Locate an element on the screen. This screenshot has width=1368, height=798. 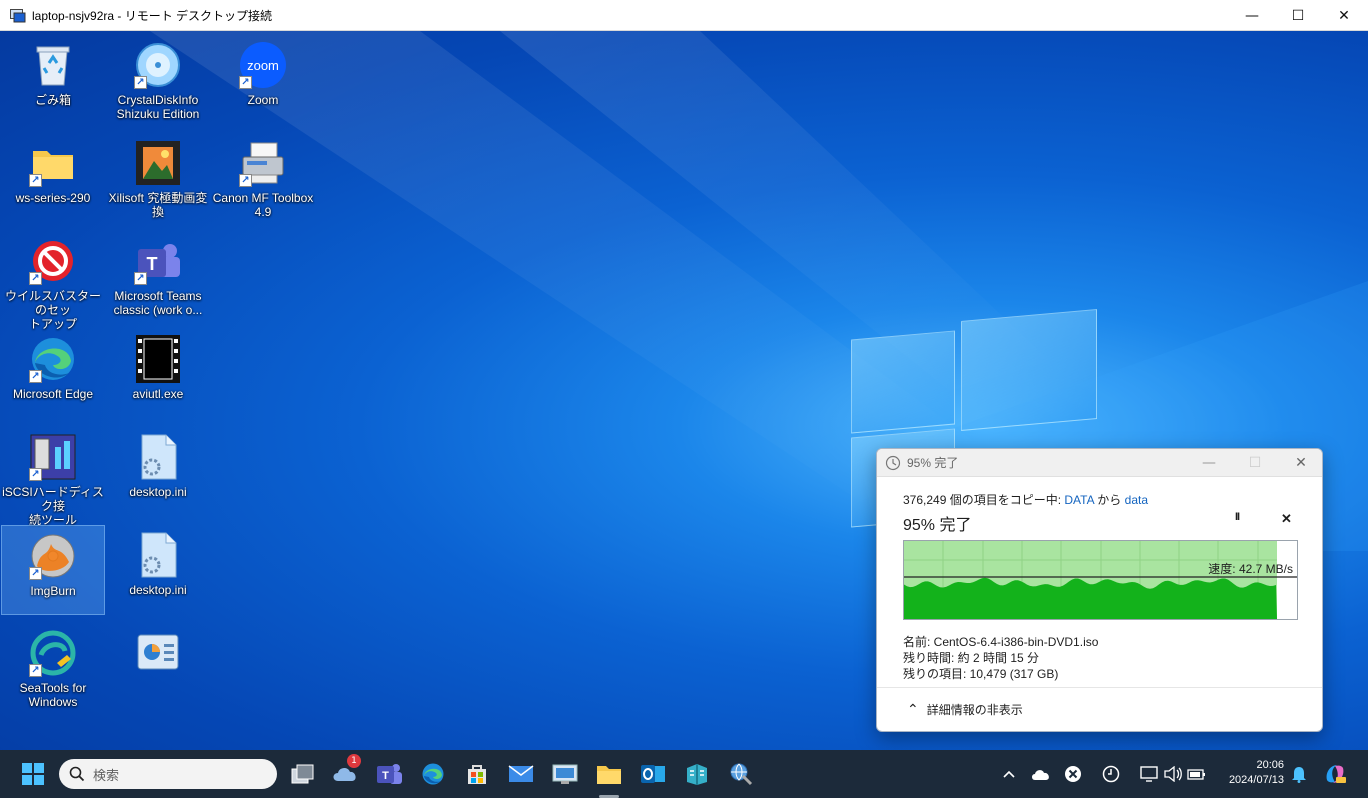
icon-label: Canon MF Toolbox 4.9 is located at coordinates (263, 205).